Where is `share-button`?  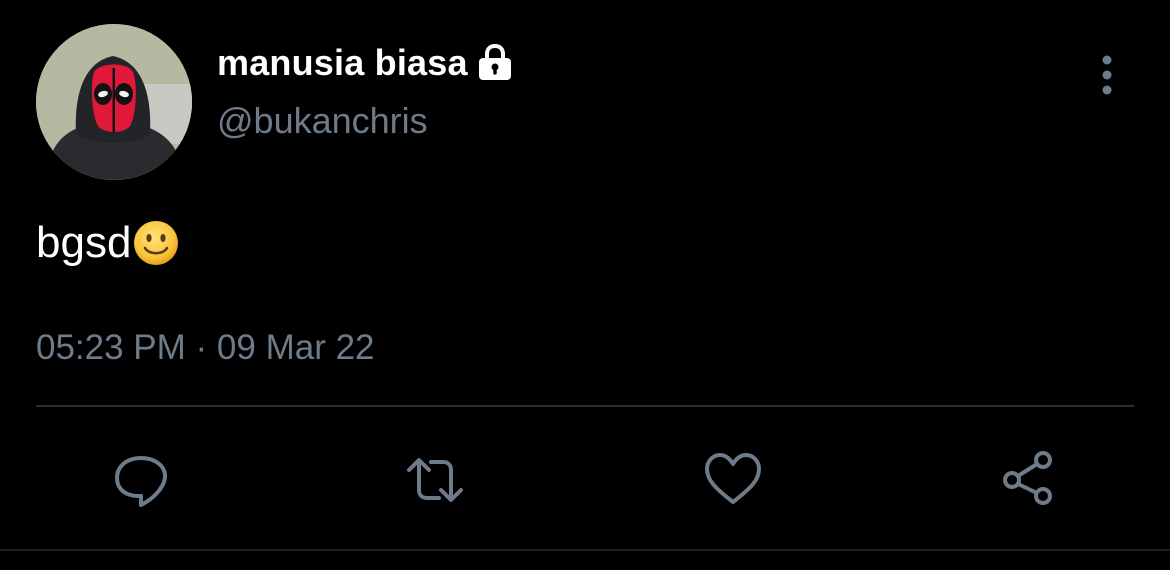
share-button is located at coordinates (1028, 480).